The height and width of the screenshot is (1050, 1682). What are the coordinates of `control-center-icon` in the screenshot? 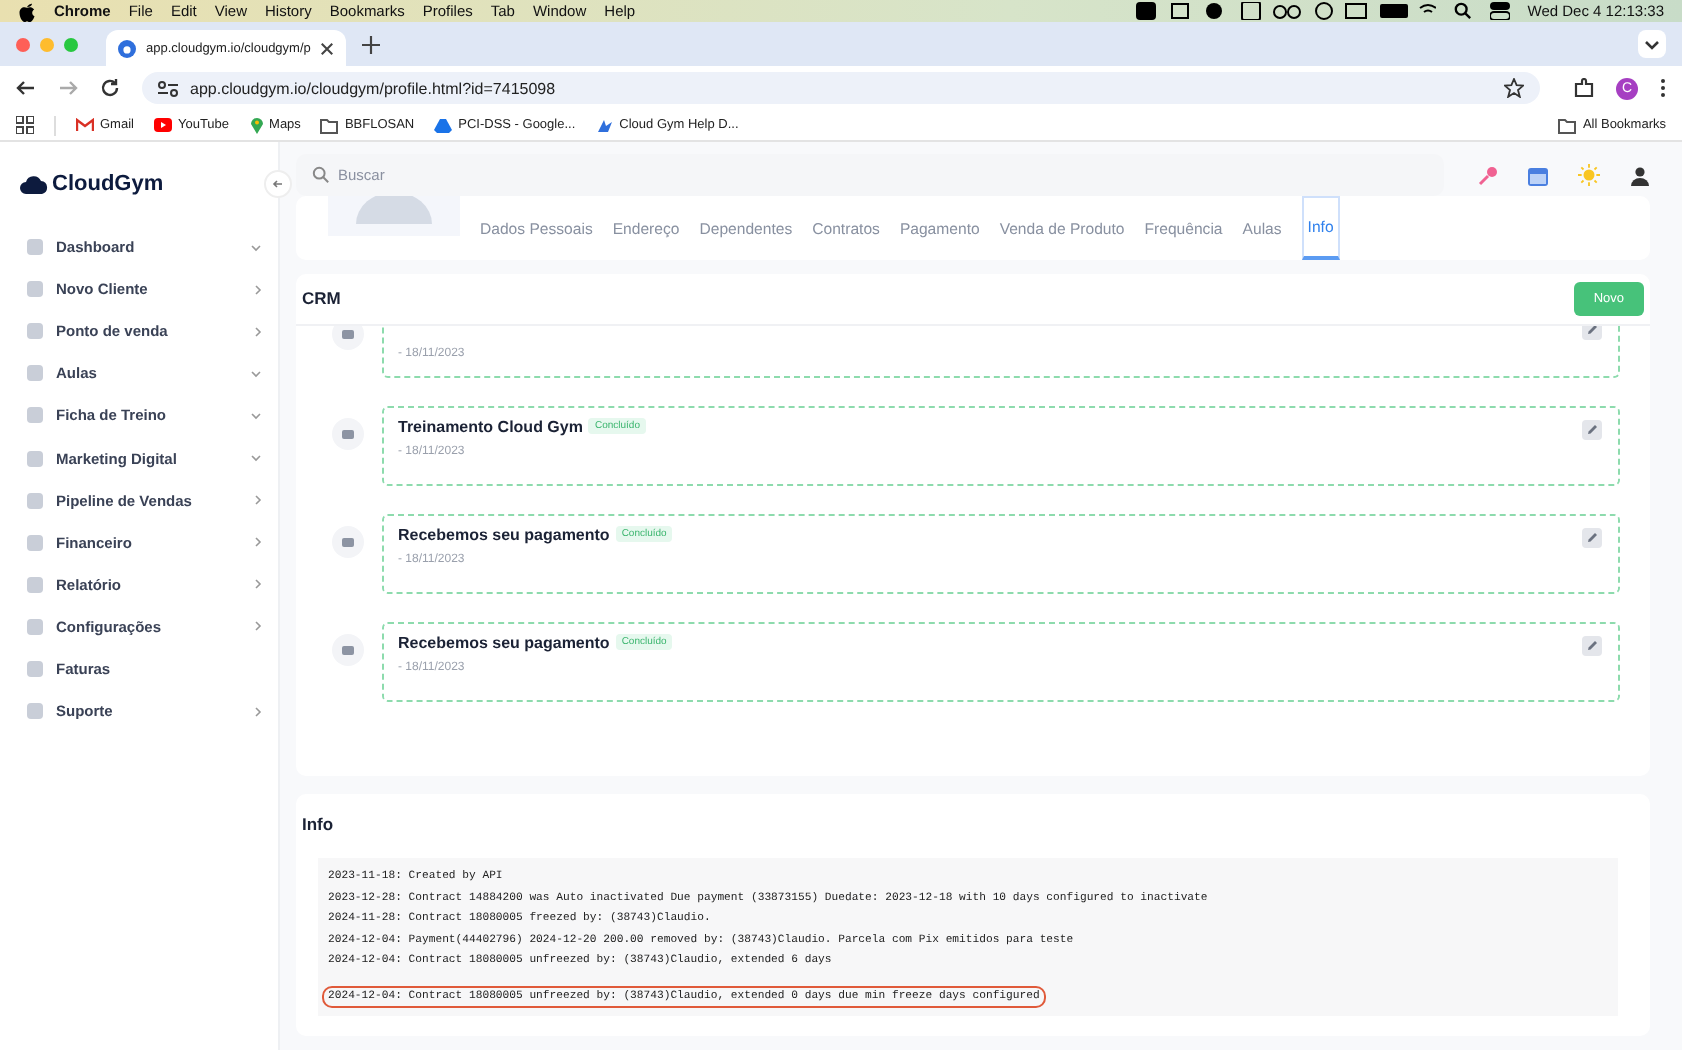 It's located at (1499, 11).